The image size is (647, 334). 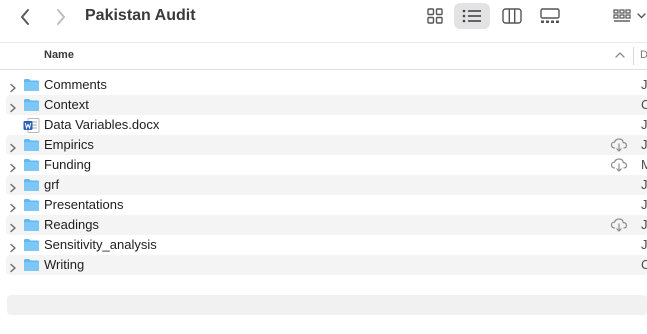 I want to click on column-view-button, so click(x=512, y=16).